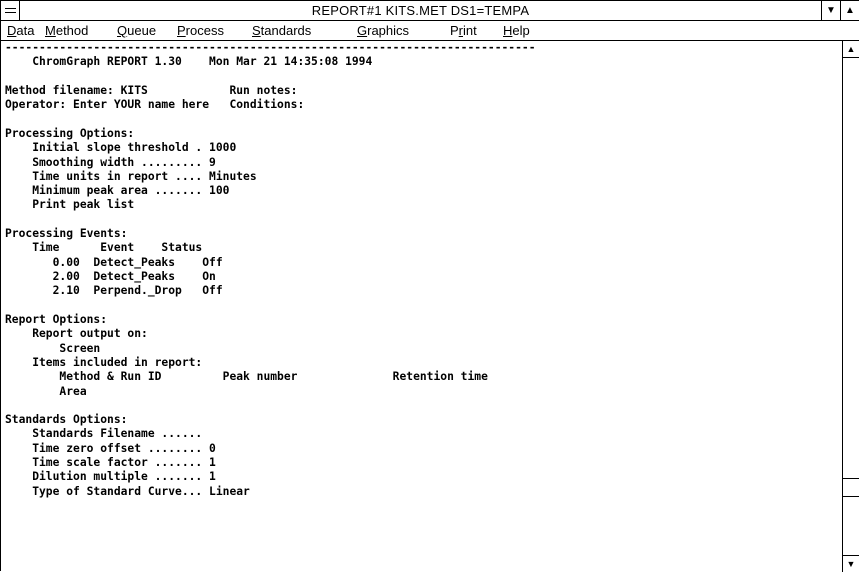 The image size is (859, 573). Describe the element at coordinates (830, 10) in the screenshot. I see `minimize-button: ▼` at that location.